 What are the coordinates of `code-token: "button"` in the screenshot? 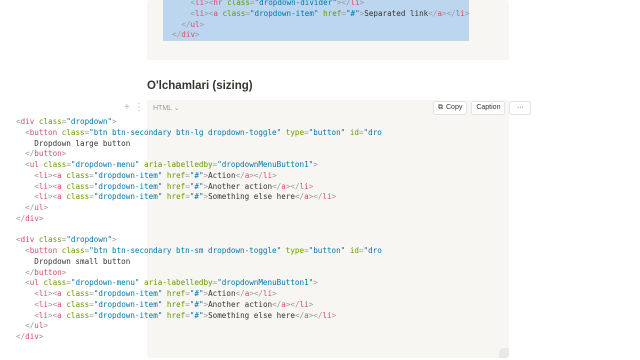 It's located at (327, 132).